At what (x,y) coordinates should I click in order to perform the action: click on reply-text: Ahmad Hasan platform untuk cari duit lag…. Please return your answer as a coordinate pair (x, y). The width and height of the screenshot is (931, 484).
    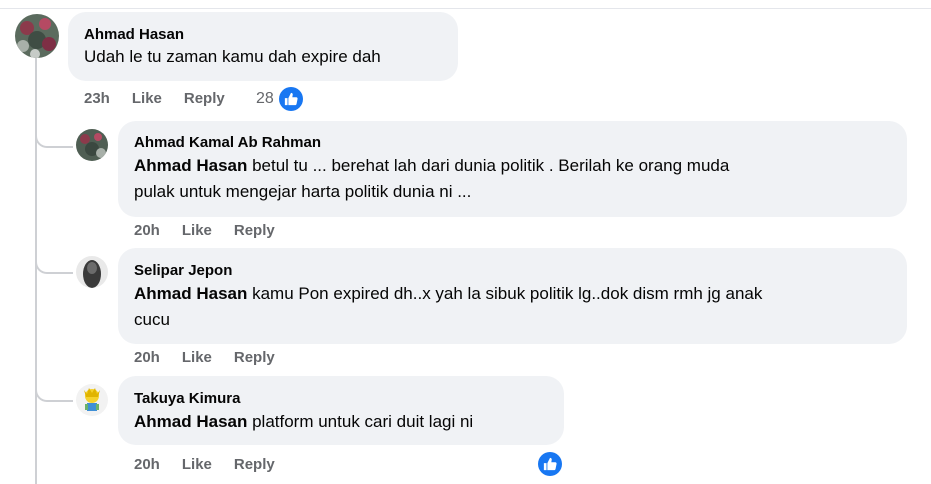
    Looking at the image, I should click on (304, 421).